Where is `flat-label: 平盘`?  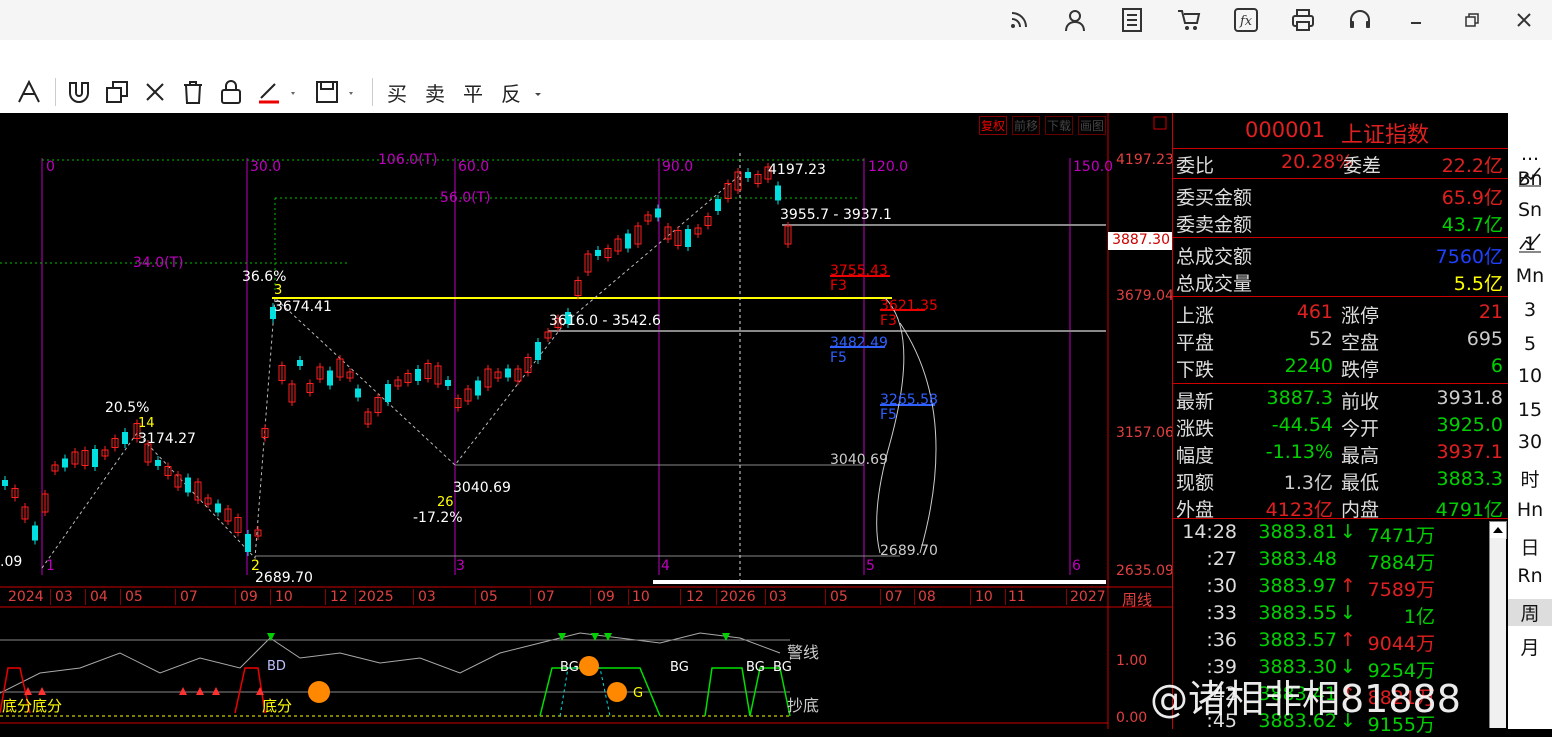 flat-label: 平盘 is located at coordinates (1195, 343).